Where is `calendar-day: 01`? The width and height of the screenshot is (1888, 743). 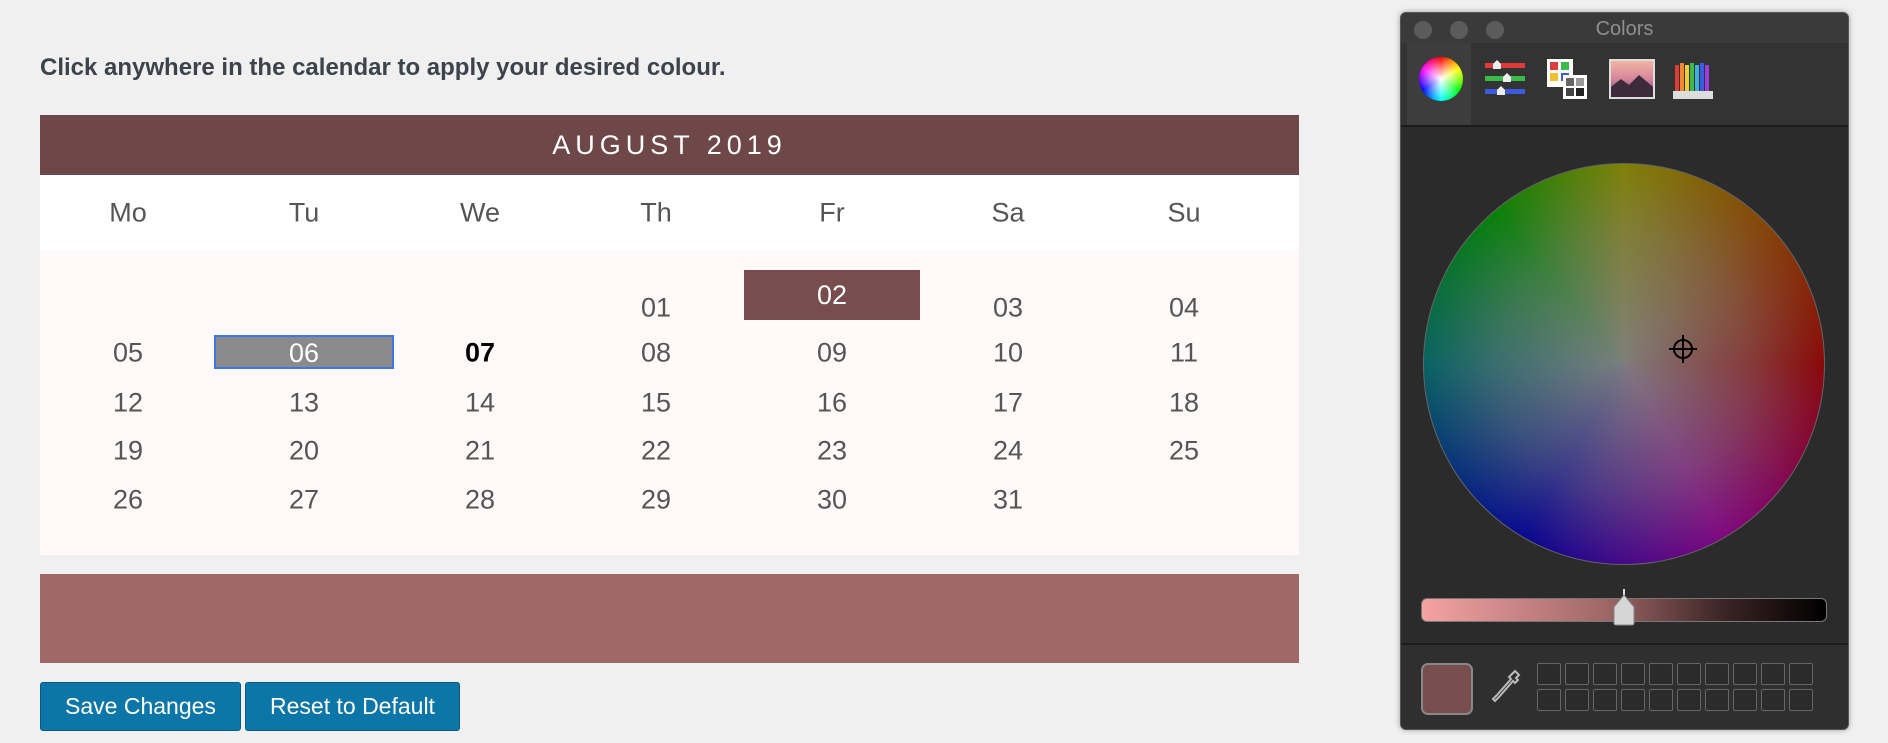 calendar-day: 01 is located at coordinates (656, 308).